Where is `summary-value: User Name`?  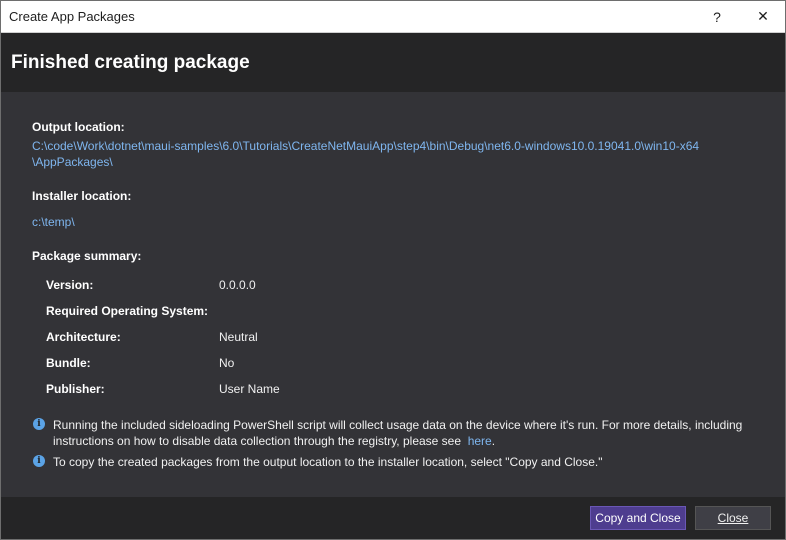
summary-value: User Name is located at coordinates (249, 389).